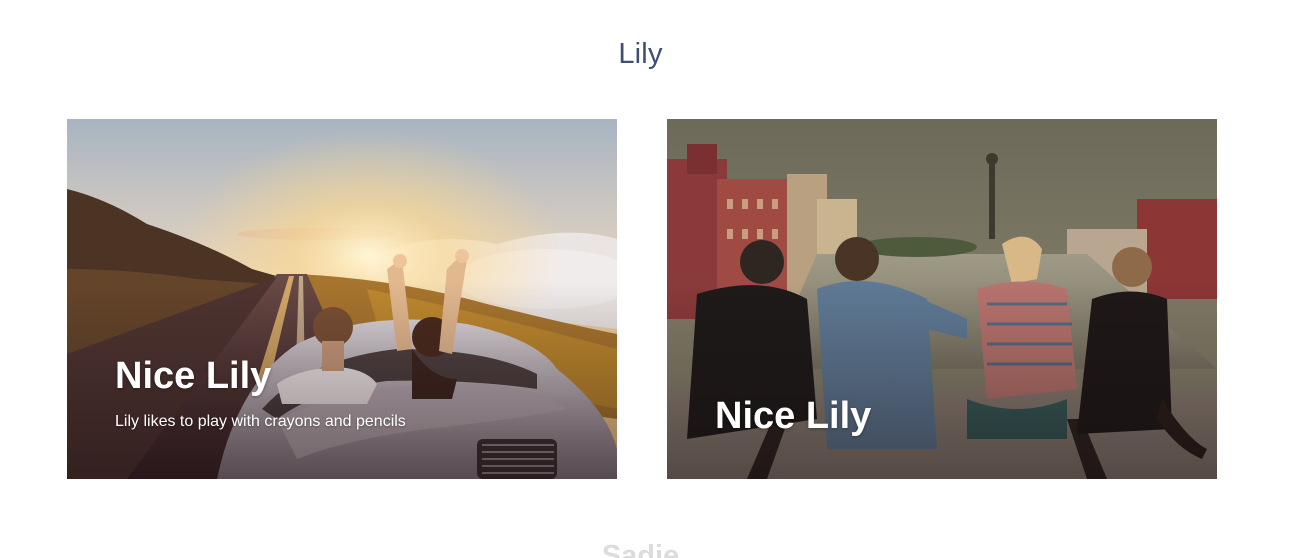 This screenshot has width=1291, height=558. What do you see at coordinates (640, 549) in the screenshot?
I see `next-section-title: Sadie` at bounding box center [640, 549].